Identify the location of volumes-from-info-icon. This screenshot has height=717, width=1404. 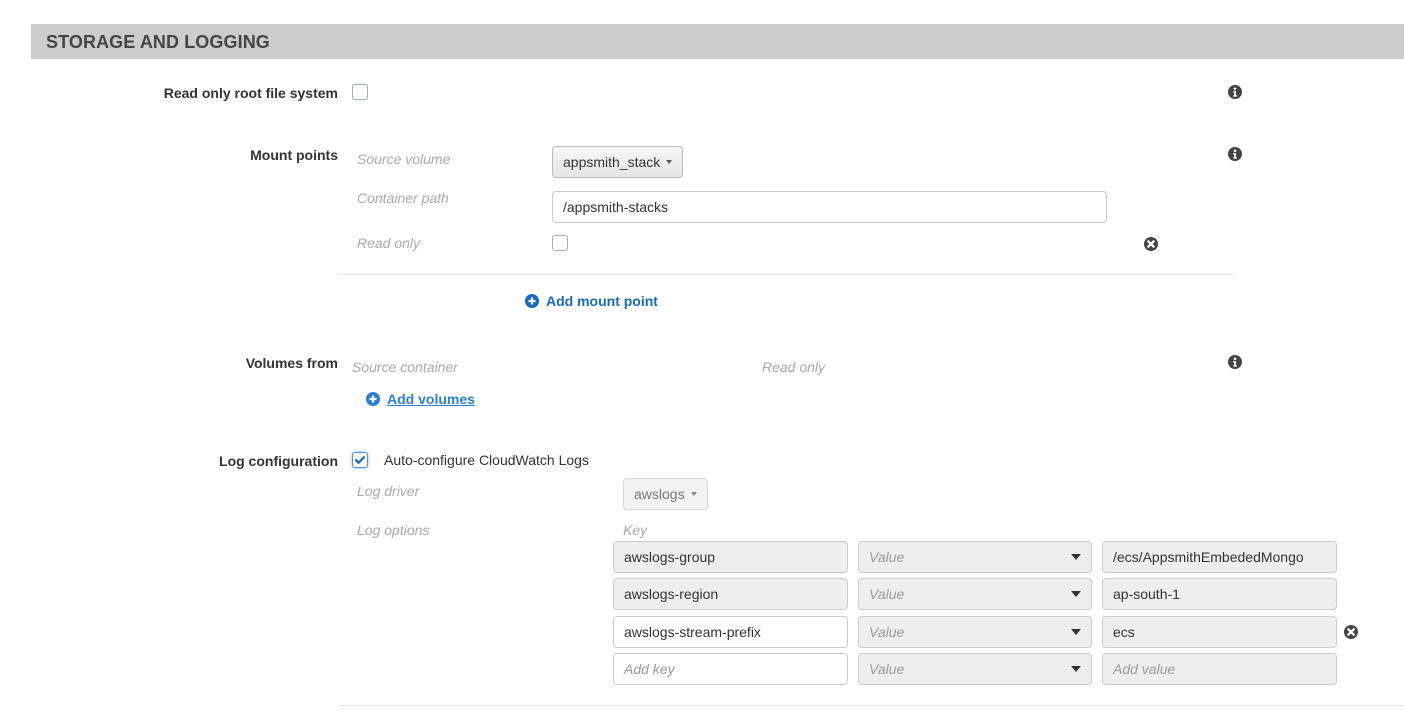
(1235, 363).